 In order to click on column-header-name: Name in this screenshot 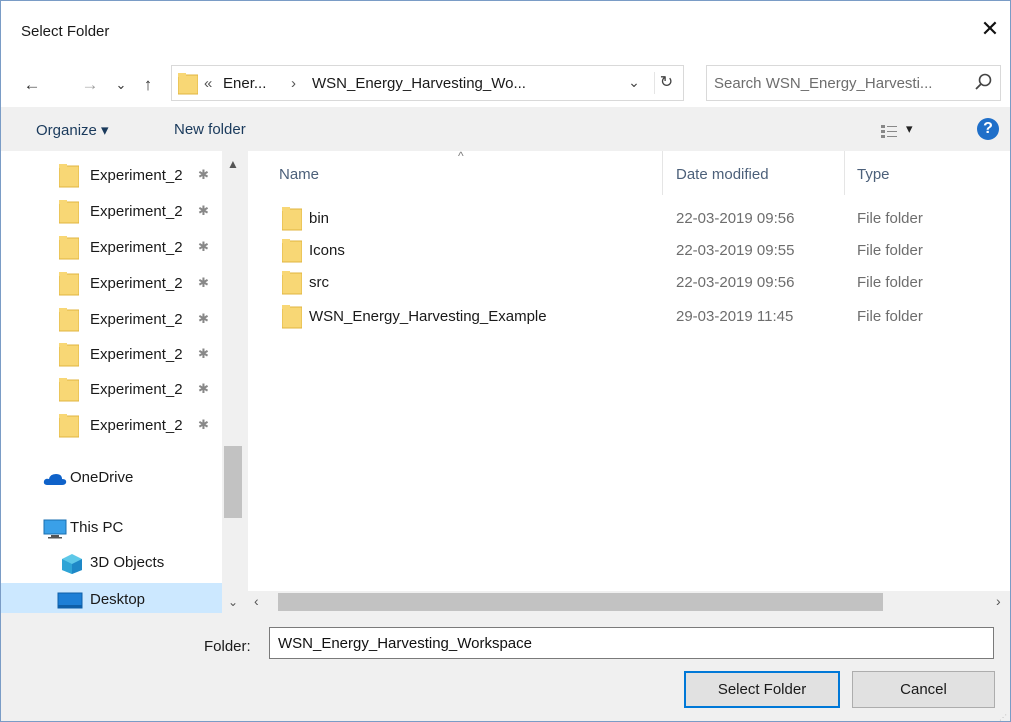, I will do `click(299, 174)`.